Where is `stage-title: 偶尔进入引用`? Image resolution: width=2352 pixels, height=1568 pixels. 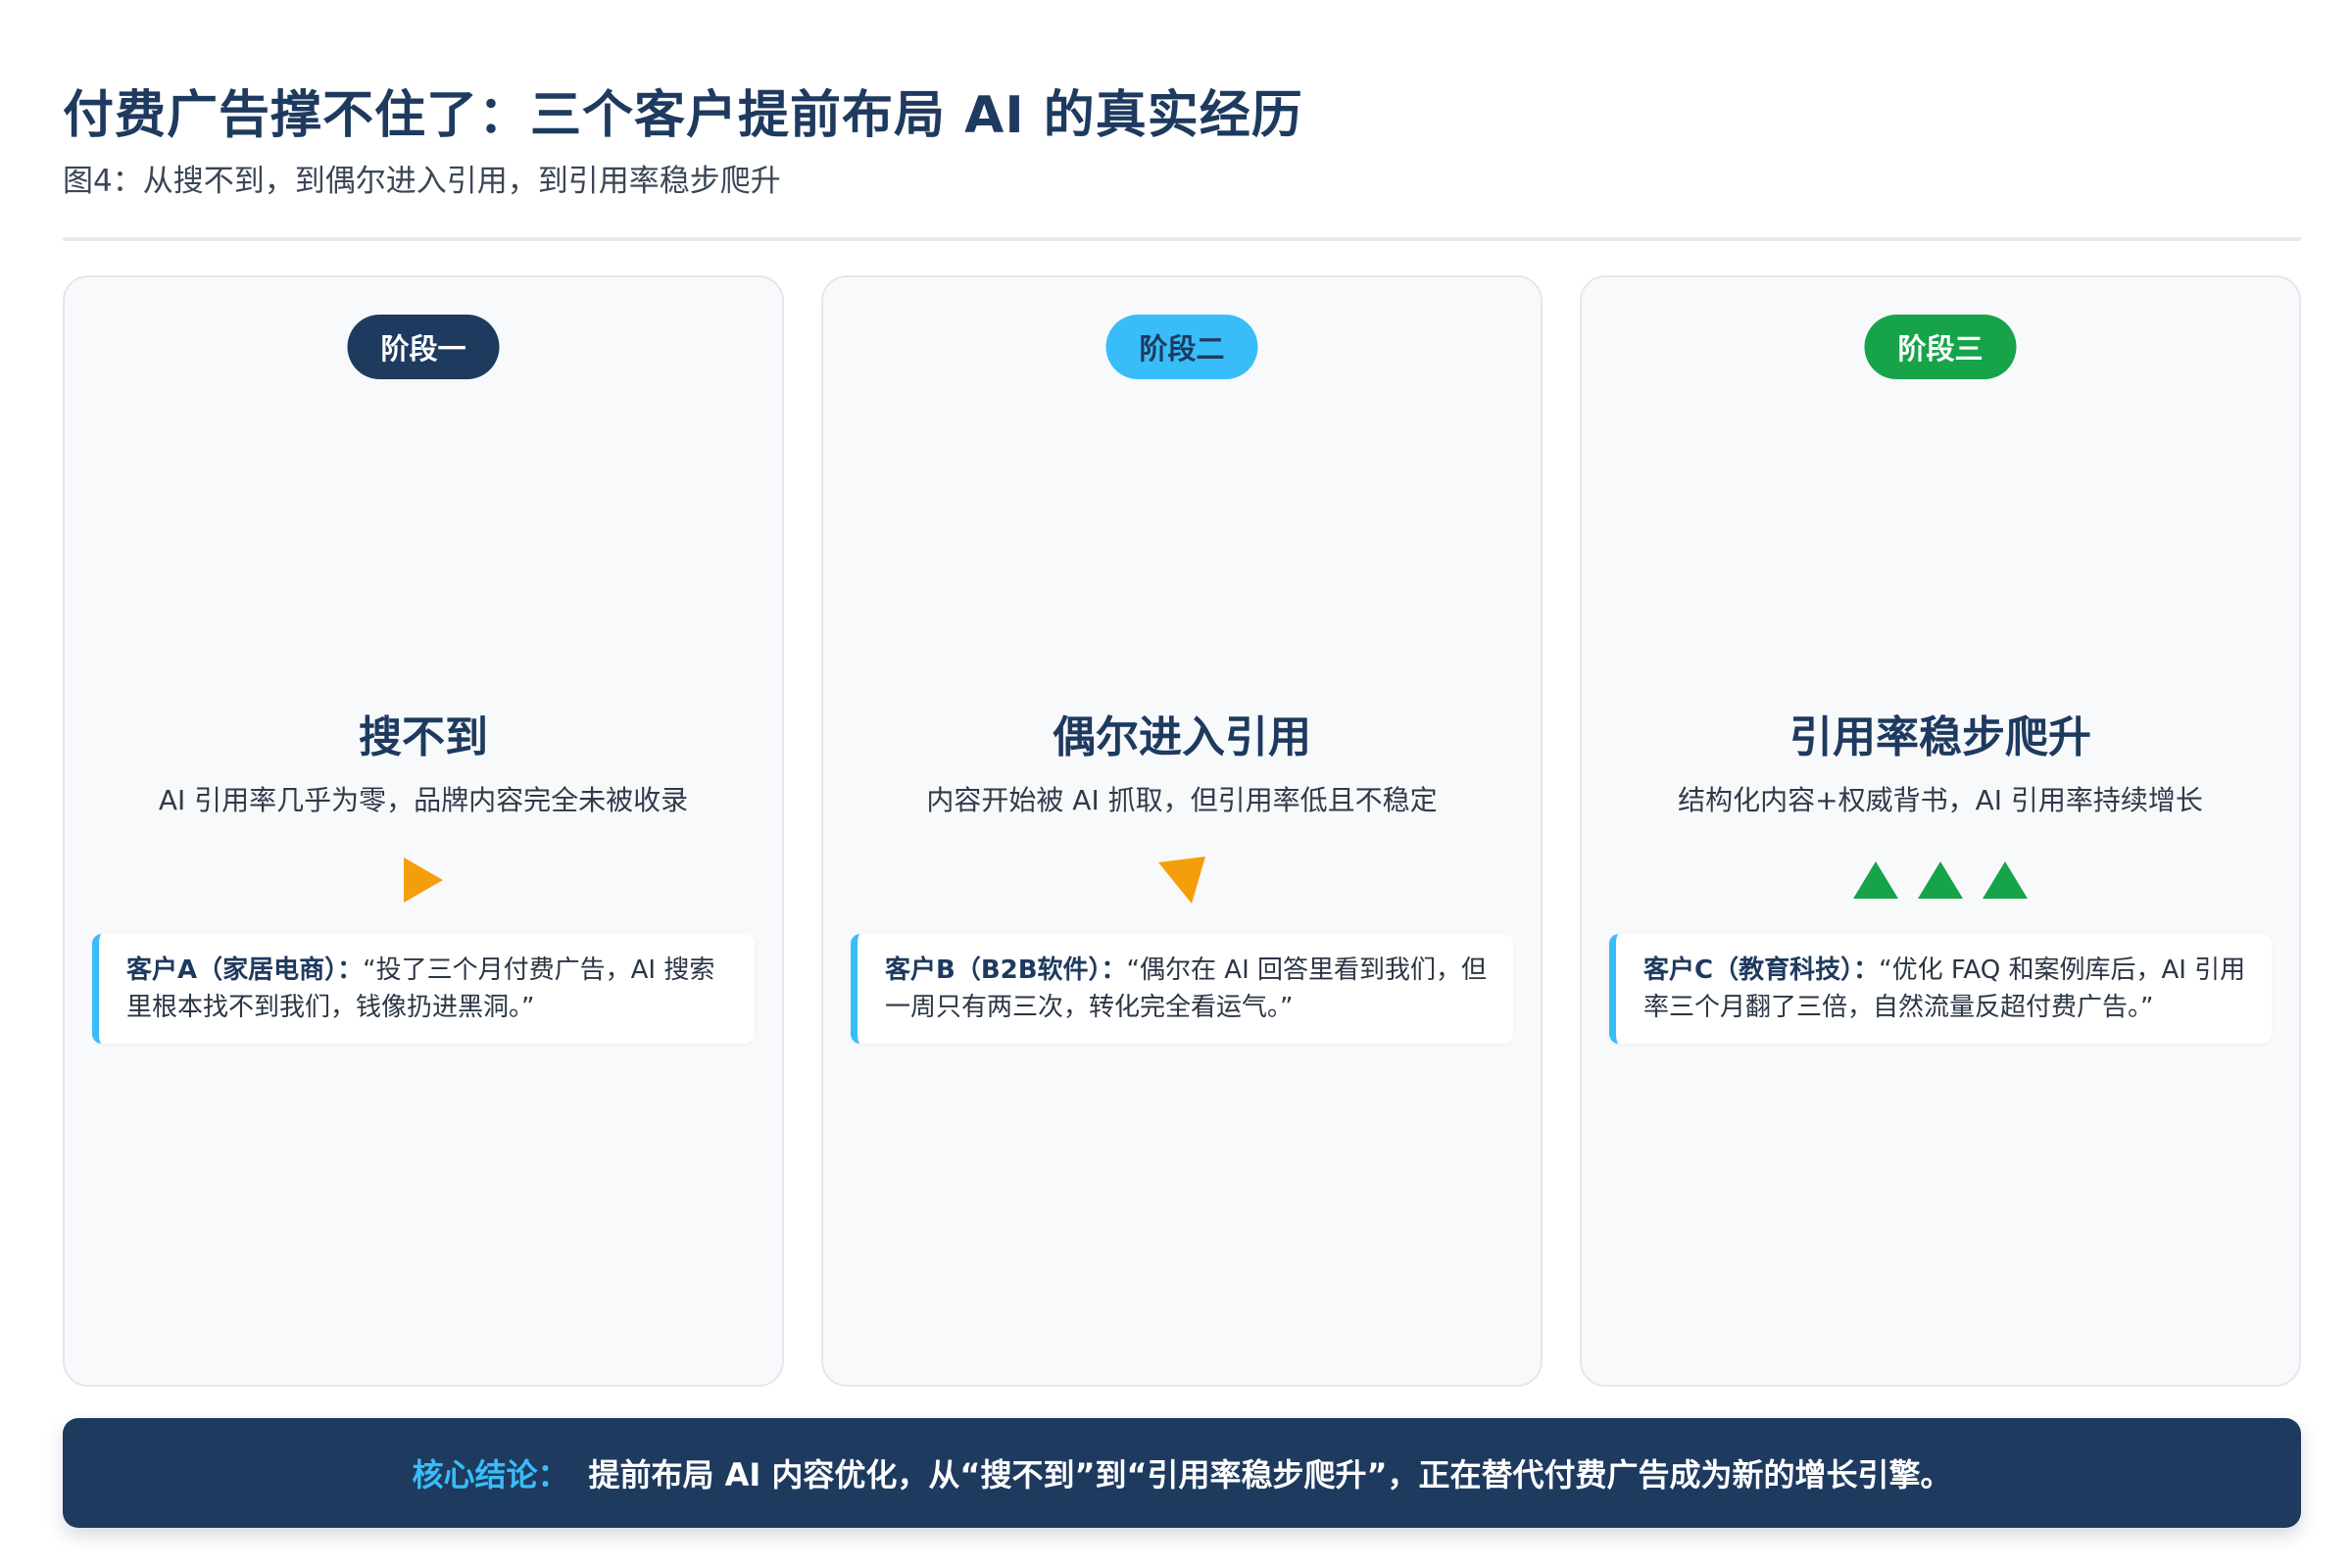 stage-title: 偶尔进入引用 is located at coordinates (1182, 737).